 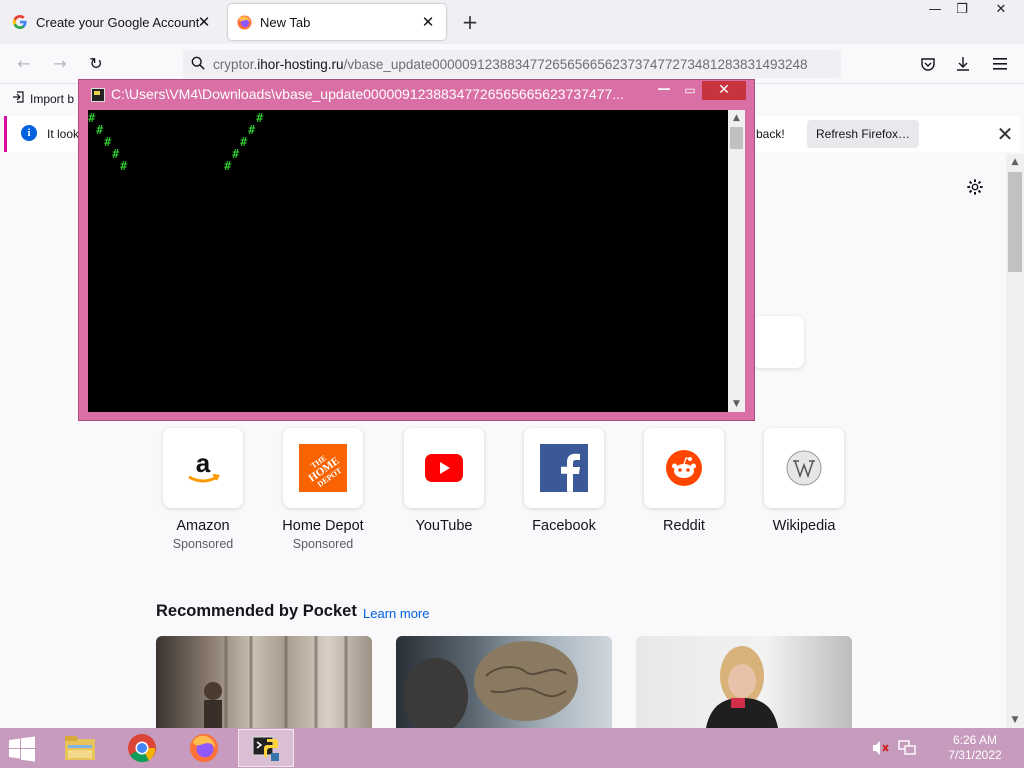 What do you see at coordinates (29, 133) in the screenshot?
I see `info-icon: i` at bounding box center [29, 133].